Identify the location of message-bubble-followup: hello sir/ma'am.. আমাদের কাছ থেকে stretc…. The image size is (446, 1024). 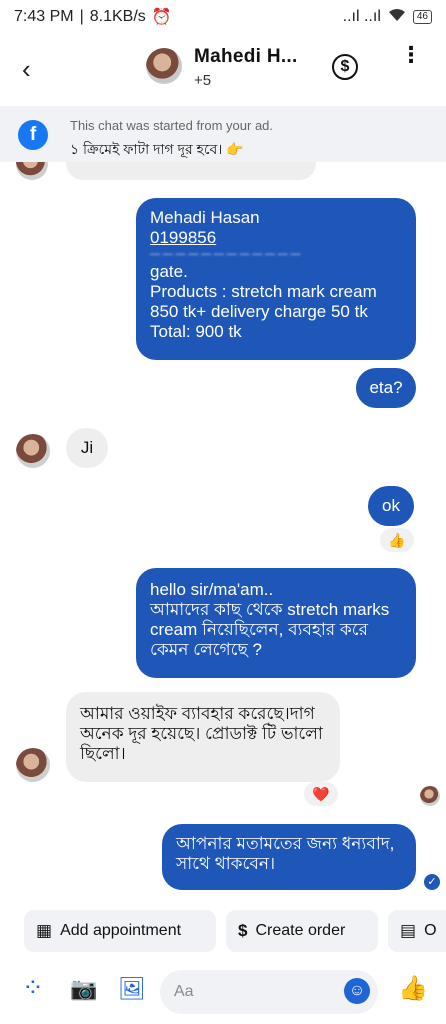
(276, 623).